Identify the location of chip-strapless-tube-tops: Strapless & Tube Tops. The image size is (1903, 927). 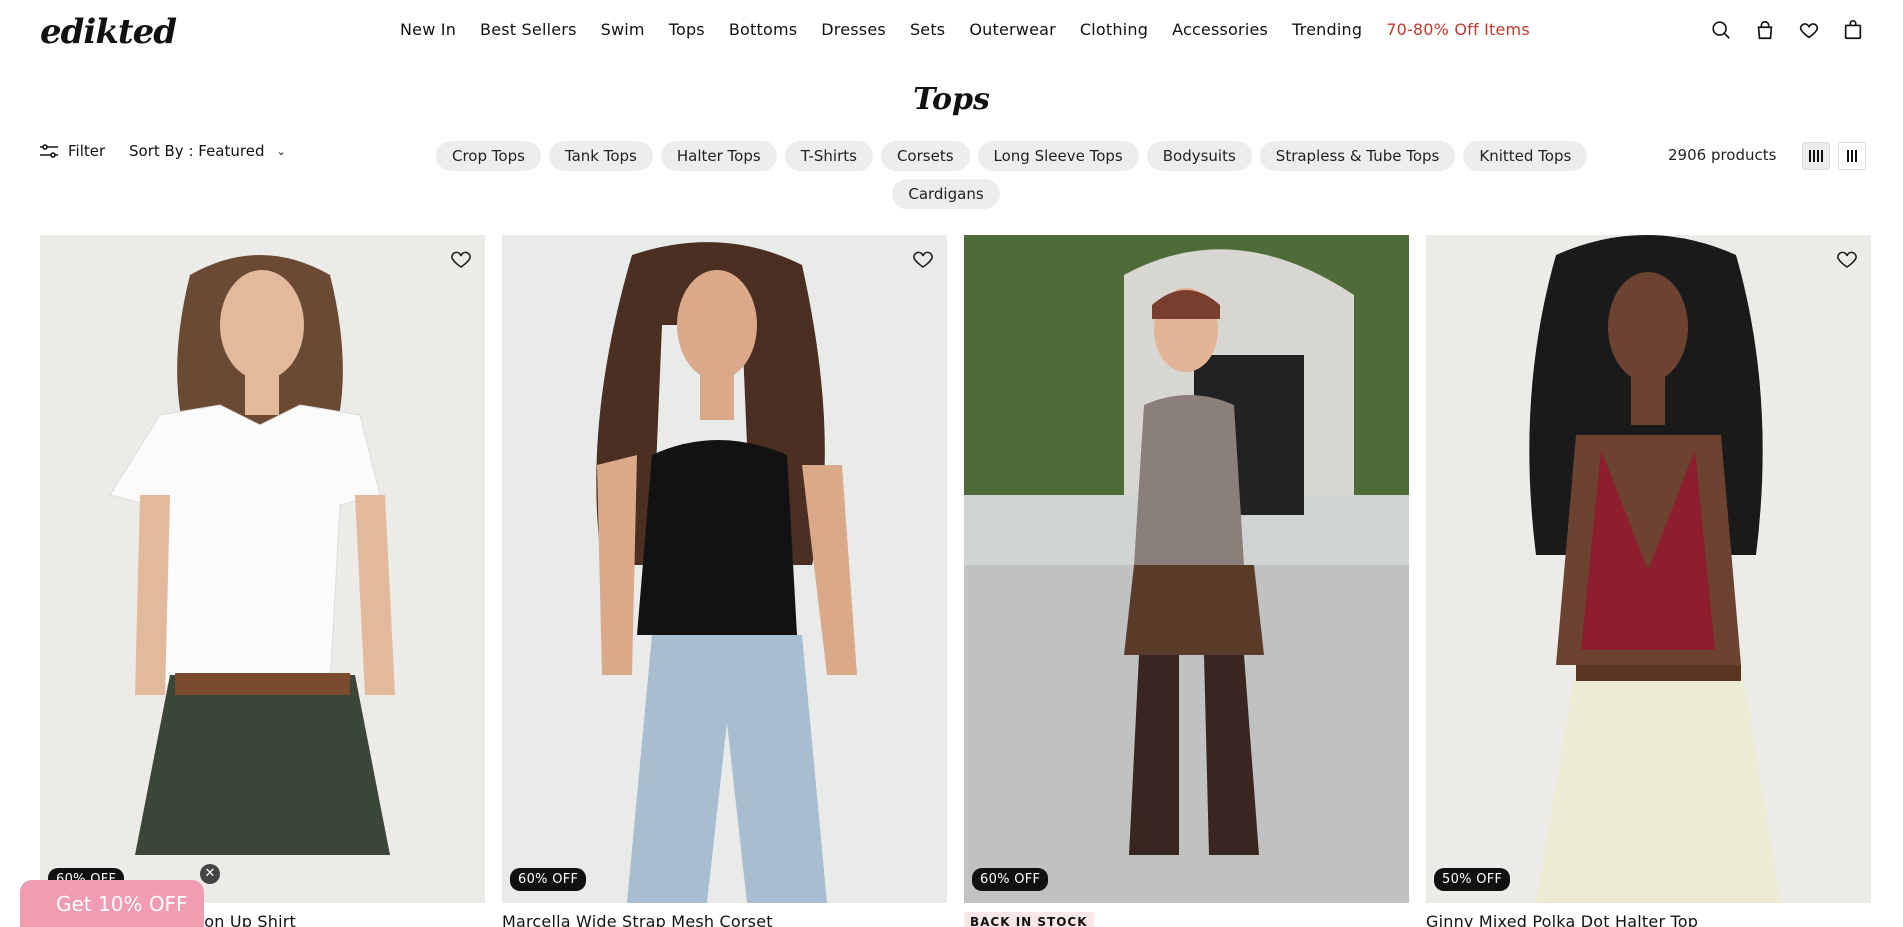
(1357, 156).